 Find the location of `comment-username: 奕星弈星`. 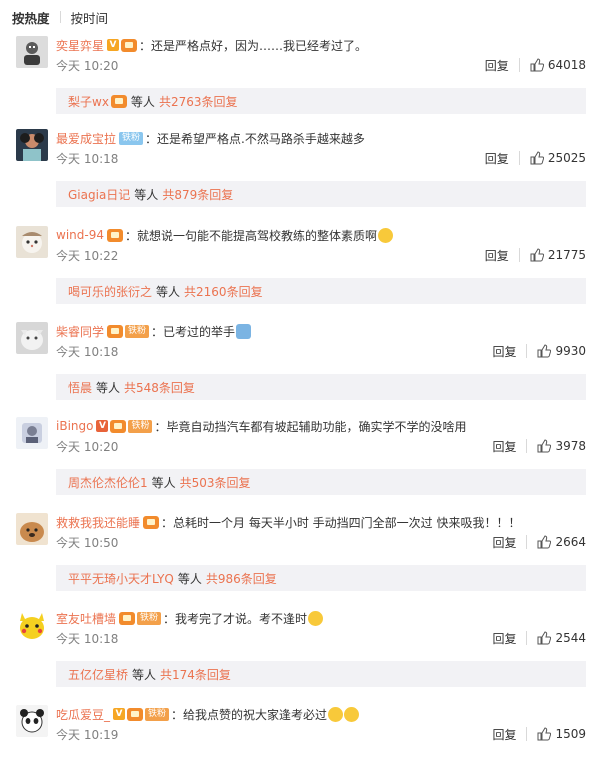

comment-username: 奕星弈星 is located at coordinates (80, 45).